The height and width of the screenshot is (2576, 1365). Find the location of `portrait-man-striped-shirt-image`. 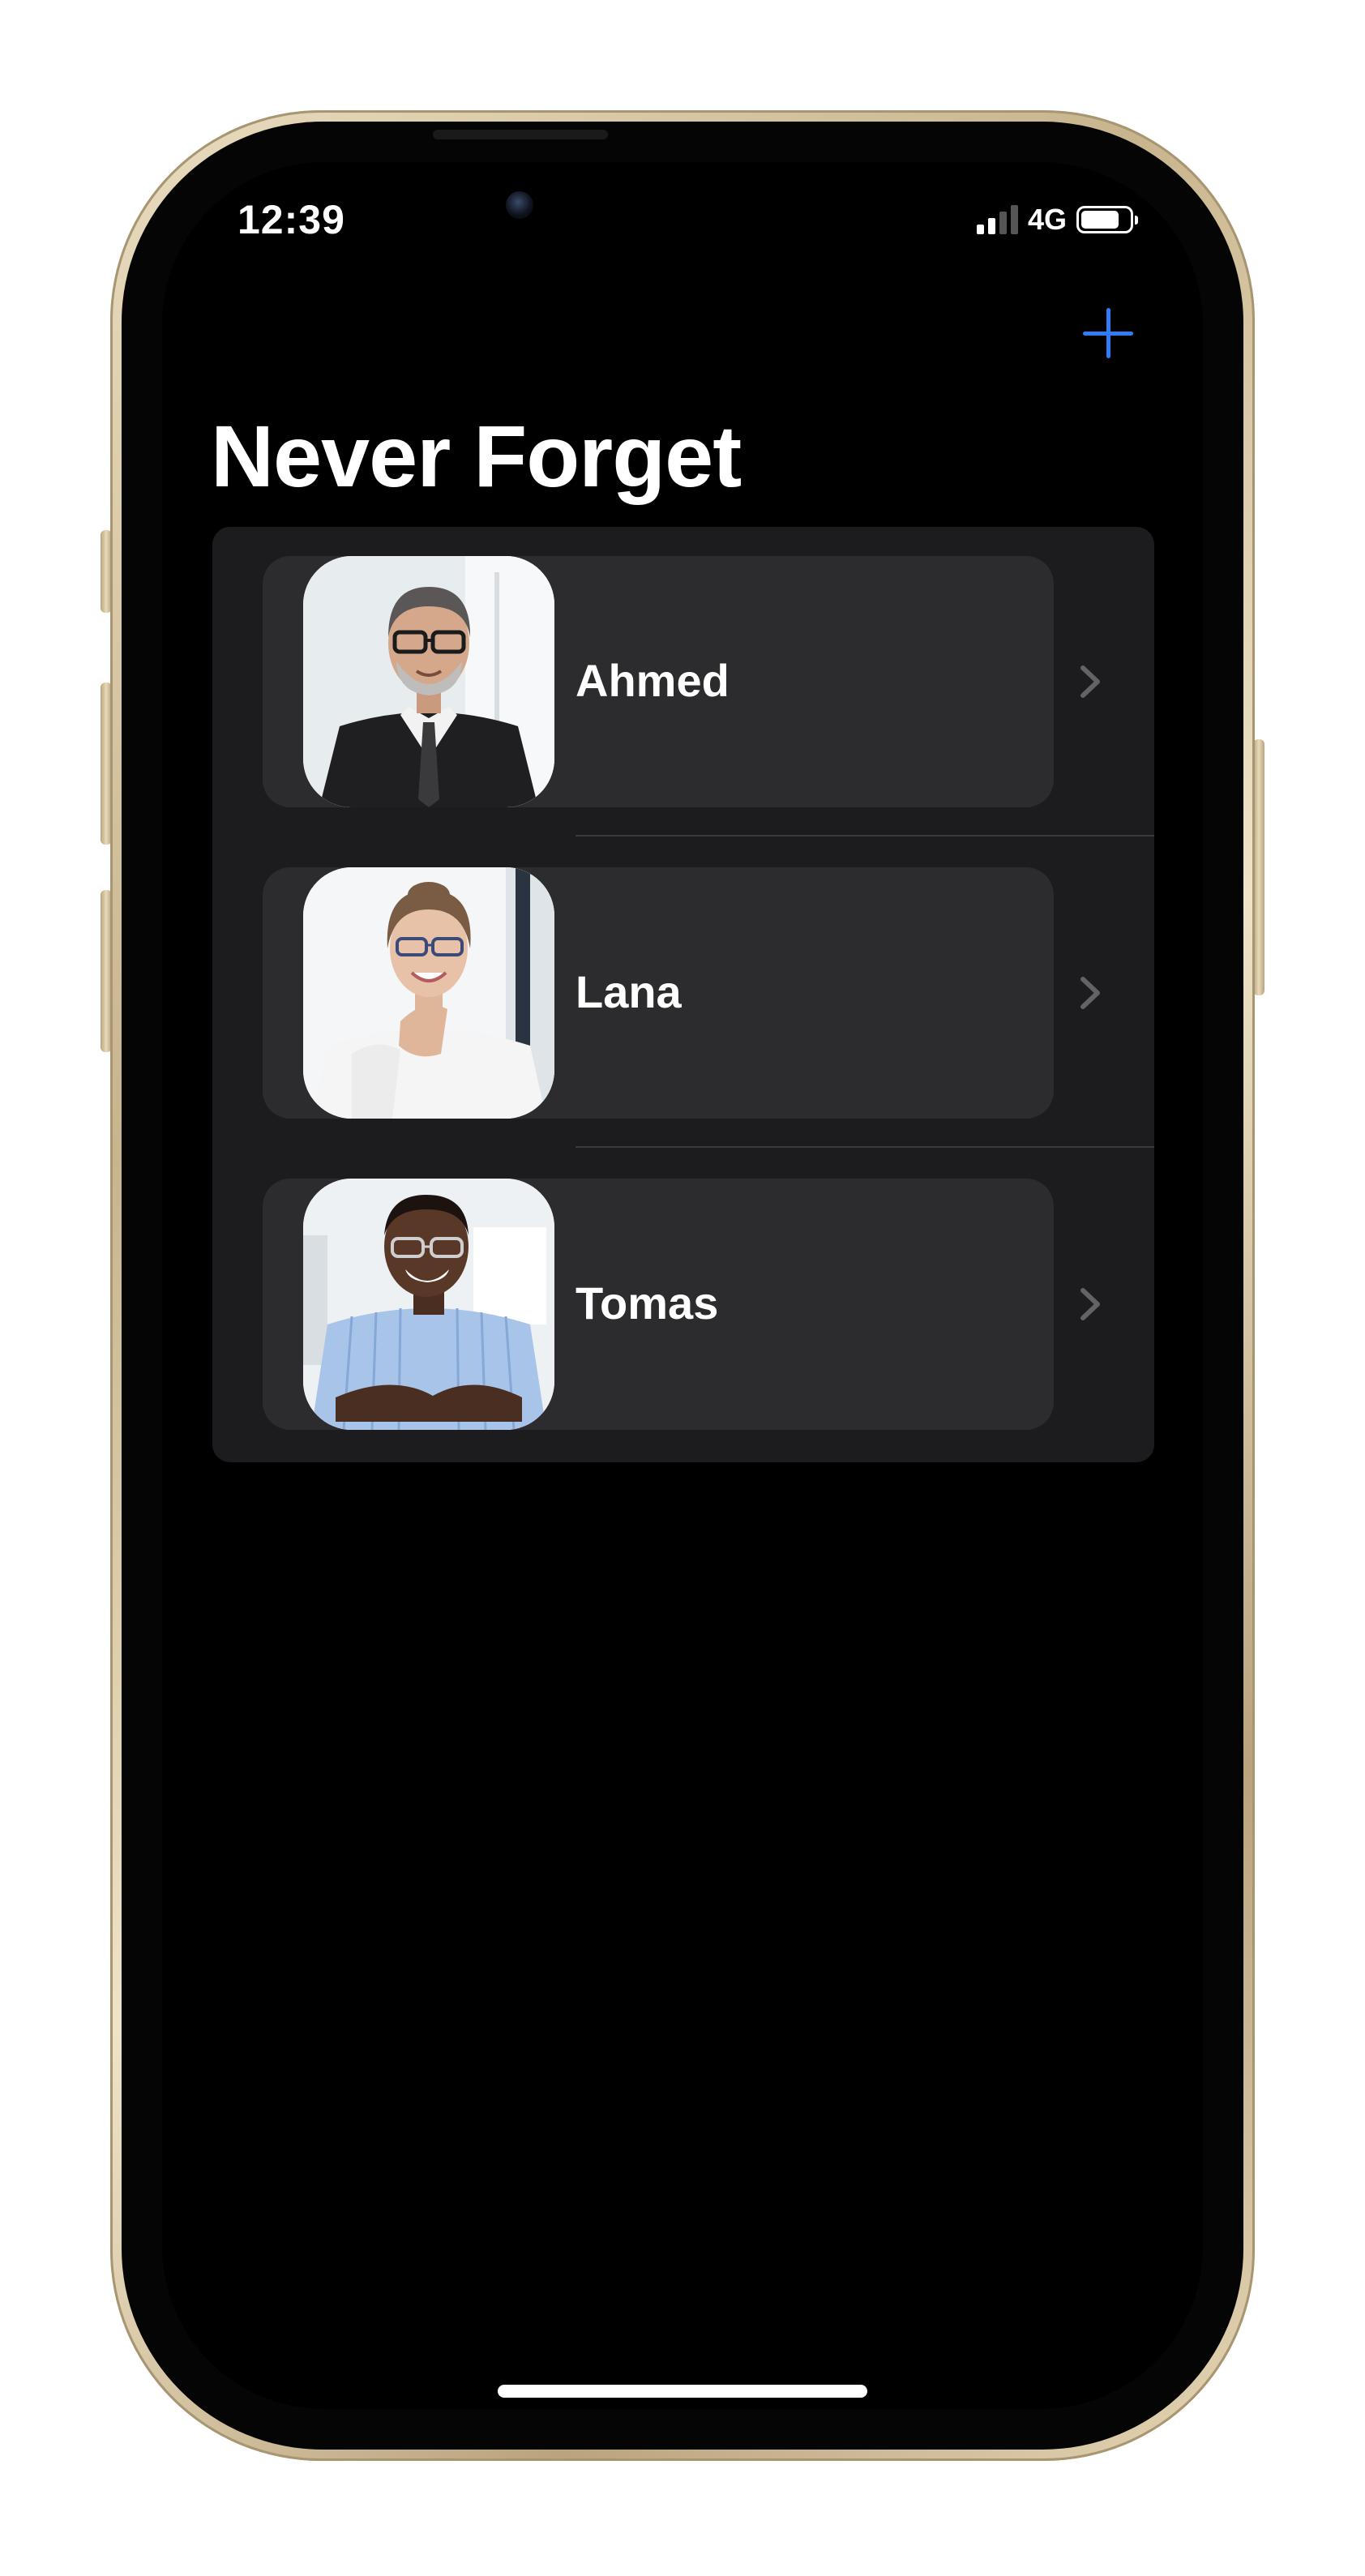

portrait-man-striped-shirt-image is located at coordinates (428, 1304).